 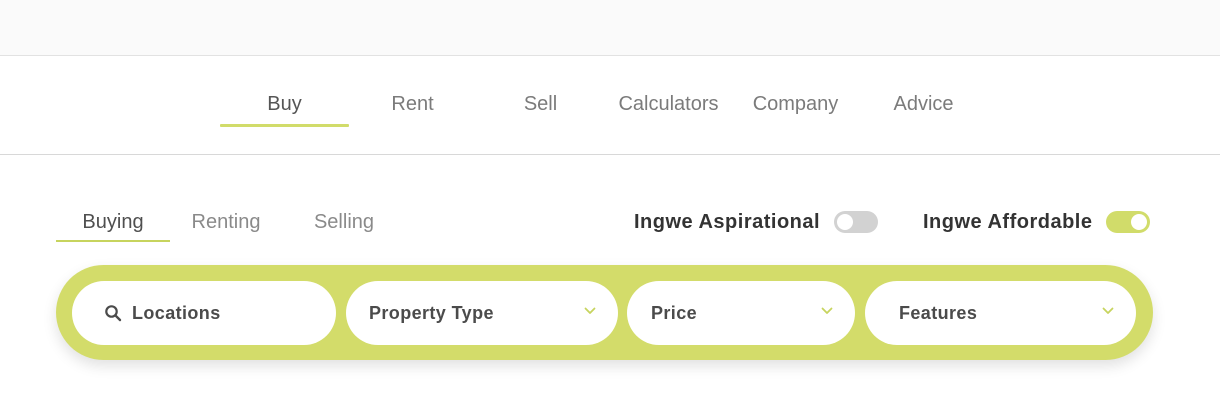 I want to click on subtab-renting: Renting, so click(x=226, y=222).